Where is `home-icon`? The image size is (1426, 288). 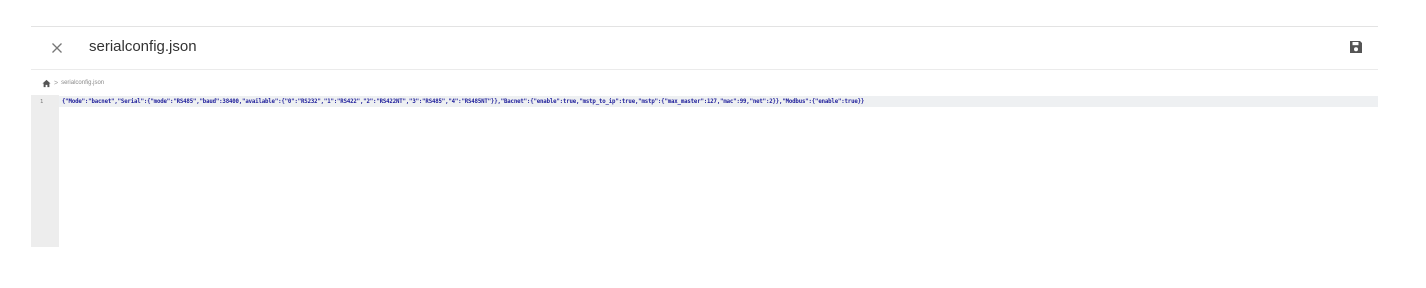 home-icon is located at coordinates (46, 83).